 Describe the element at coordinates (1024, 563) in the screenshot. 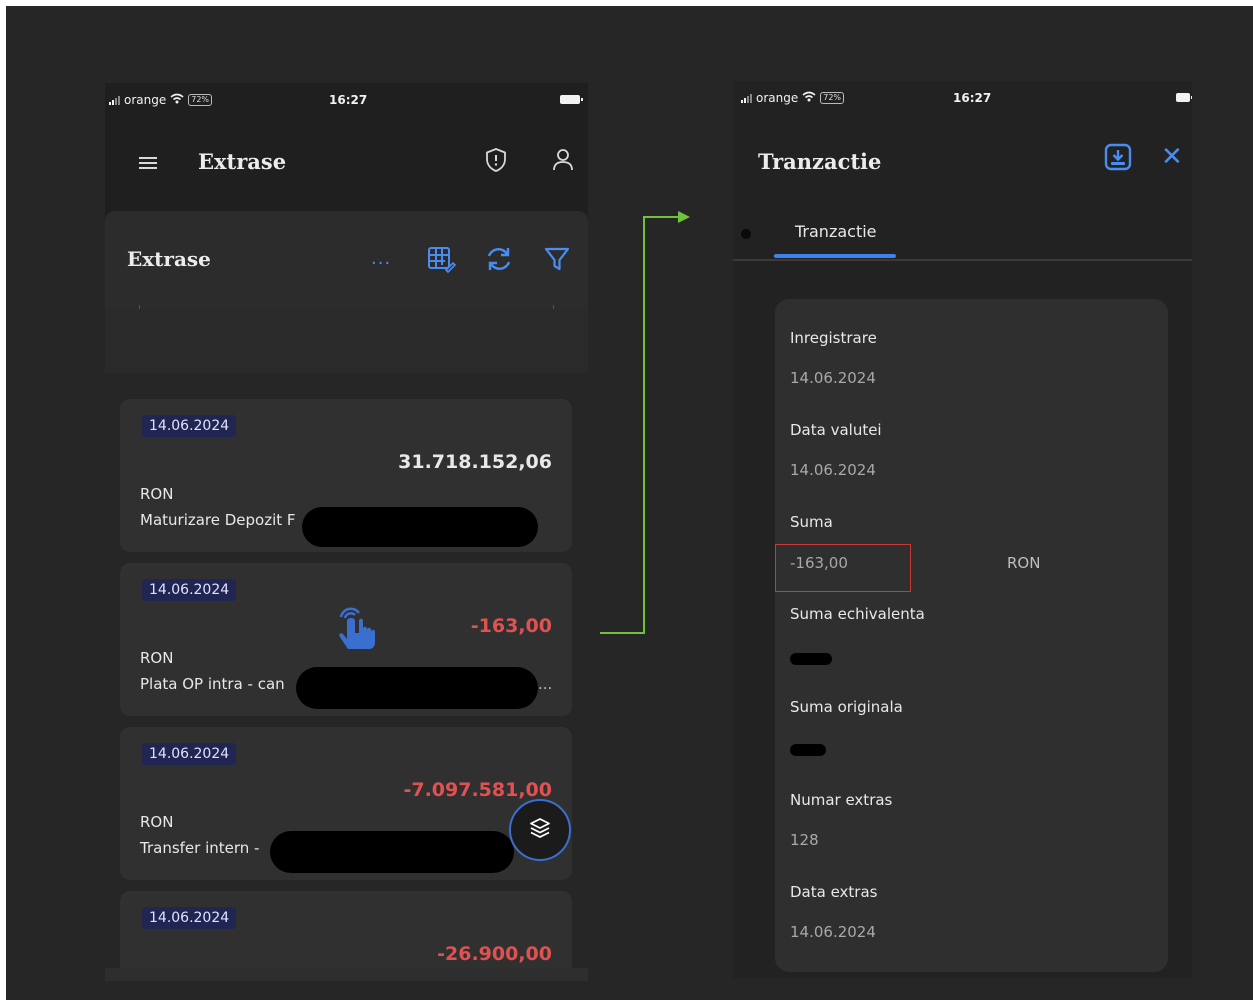

I see `field-value-suma-currency: RON` at that location.